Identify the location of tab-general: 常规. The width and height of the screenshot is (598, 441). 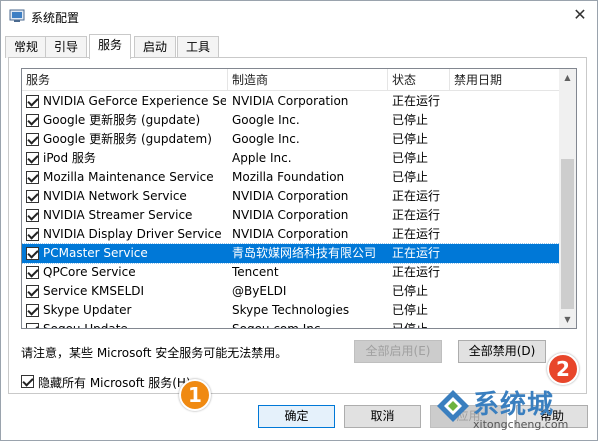
(26, 47).